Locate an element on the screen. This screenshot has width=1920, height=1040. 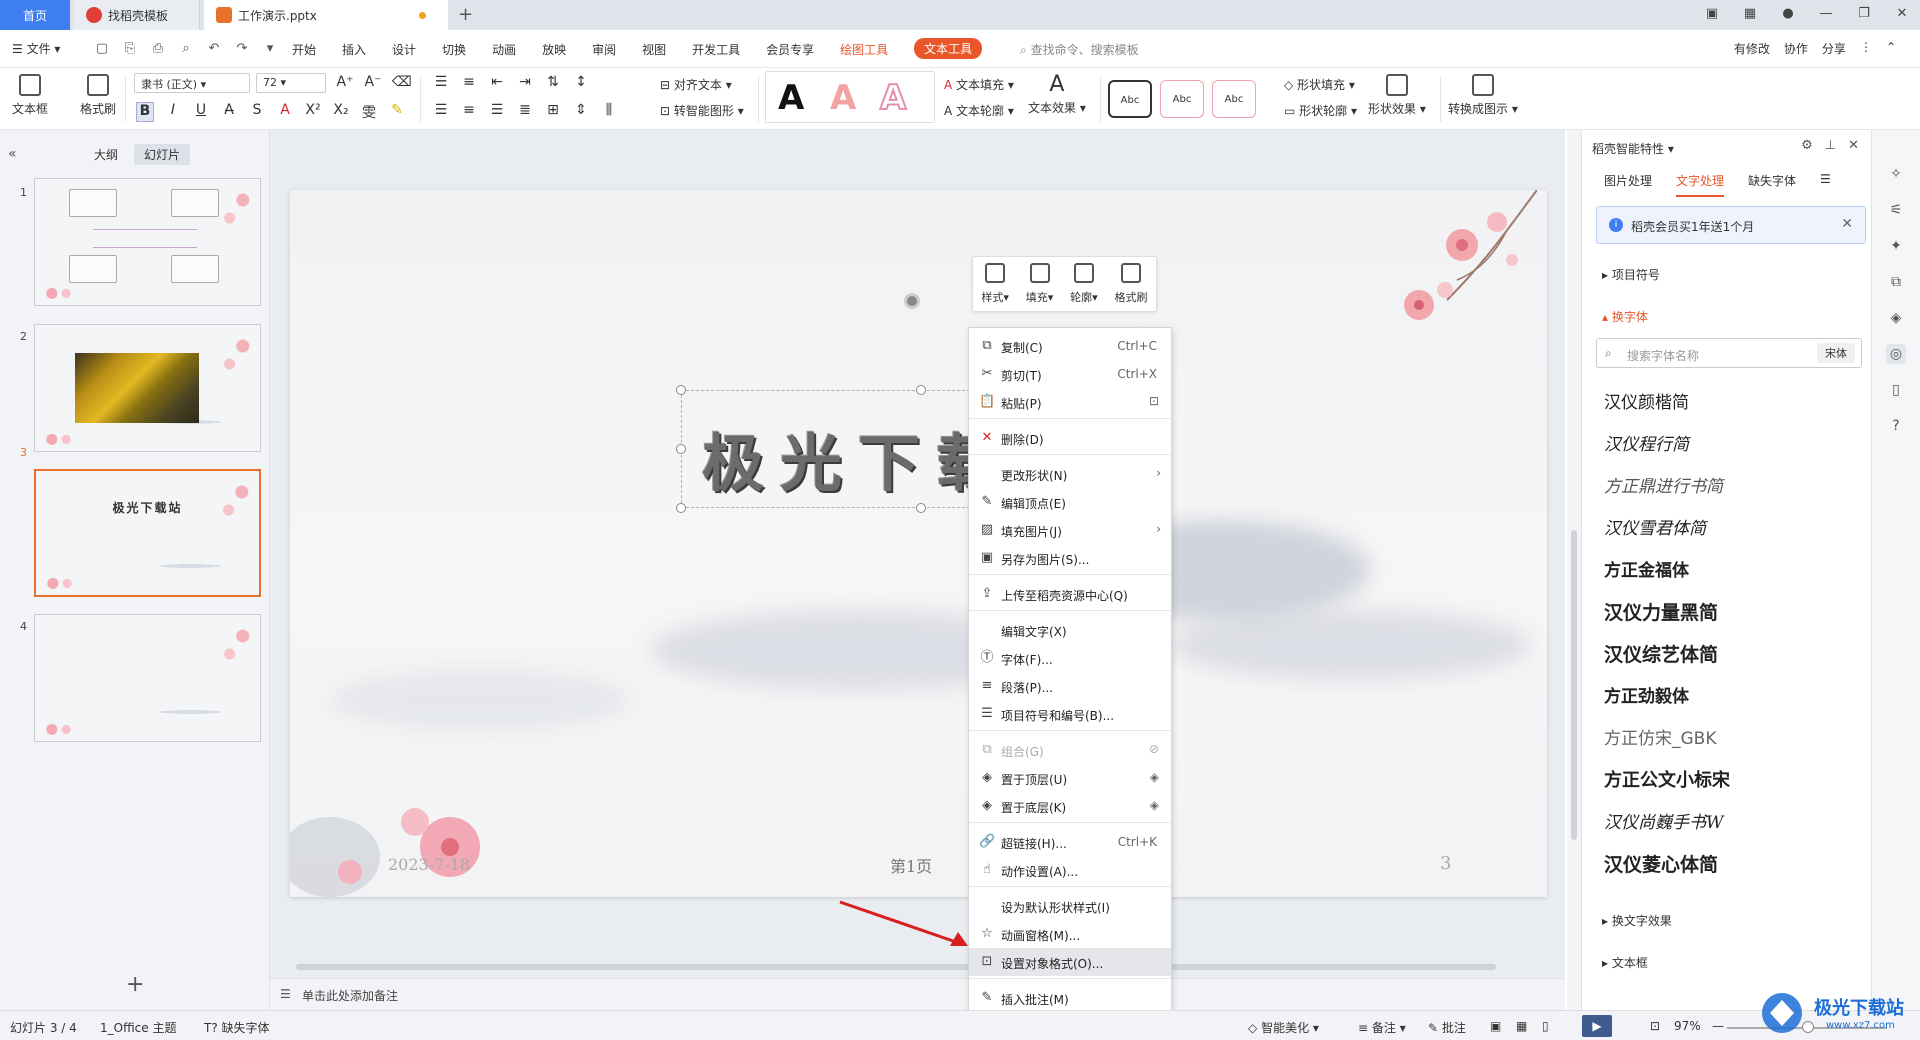
export-icon: ⎘ is located at coordinates (130, 49).